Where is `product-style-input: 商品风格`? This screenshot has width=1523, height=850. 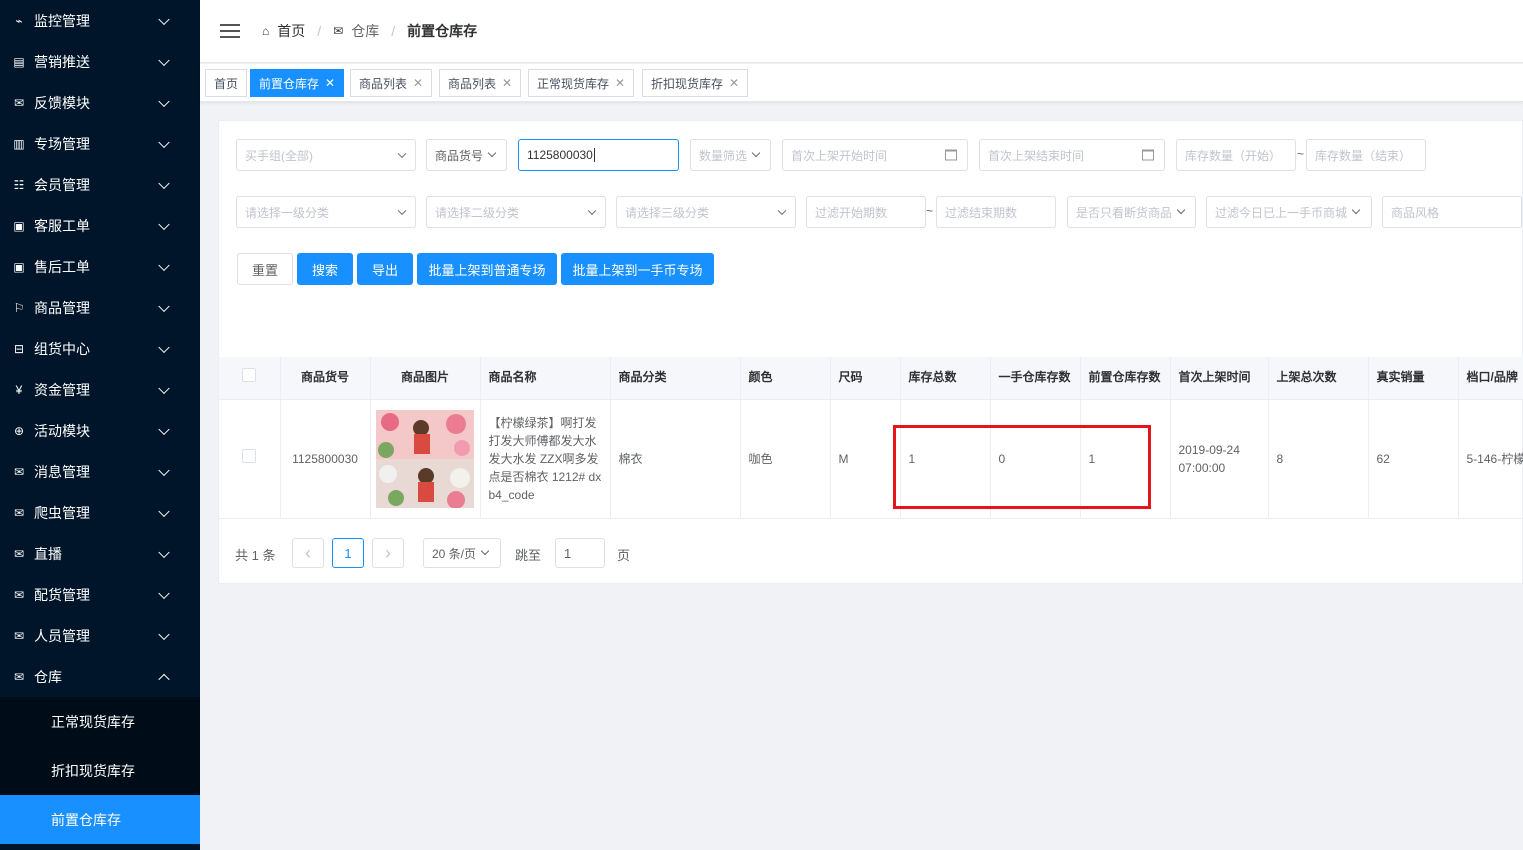 product-style-input: 商品风格 is located at coordinates (1452, 212).